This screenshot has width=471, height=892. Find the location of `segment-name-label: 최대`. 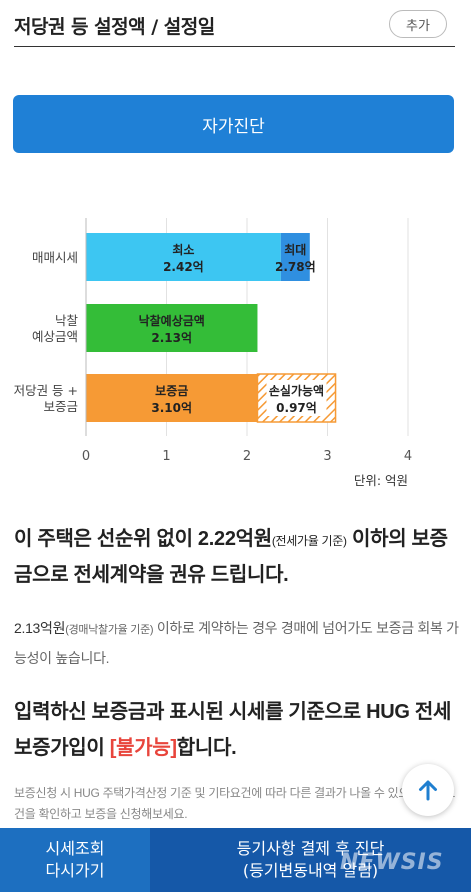

segment-name-label: 최대 is located at coordinates (295, 249).